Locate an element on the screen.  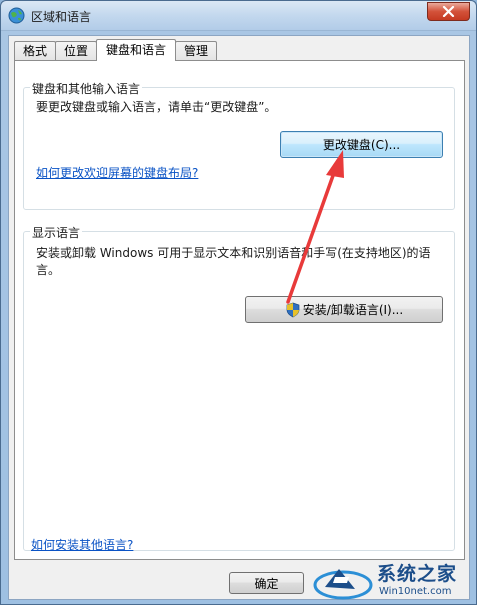
watermark-logo is located at coordinates (343, 584).